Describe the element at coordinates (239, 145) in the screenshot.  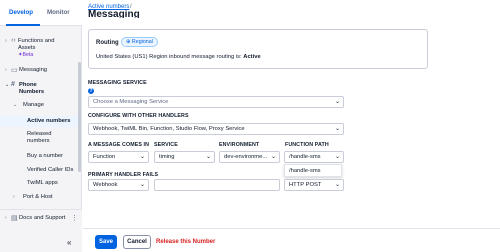
I see `environment-label: ENVIRONMENT` at that location.